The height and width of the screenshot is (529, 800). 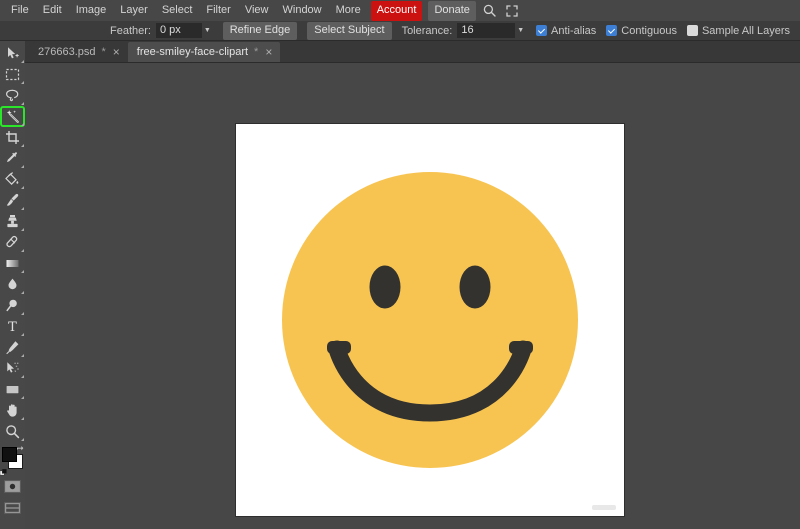 I want to click on screen-mode-button, so click(x=12, y=507).